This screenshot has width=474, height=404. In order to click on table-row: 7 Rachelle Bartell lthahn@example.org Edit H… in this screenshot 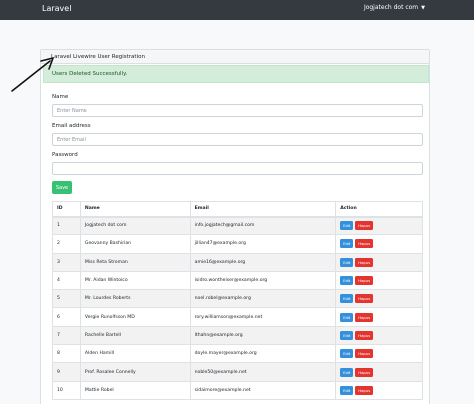, I will do `click(237, 335)`.